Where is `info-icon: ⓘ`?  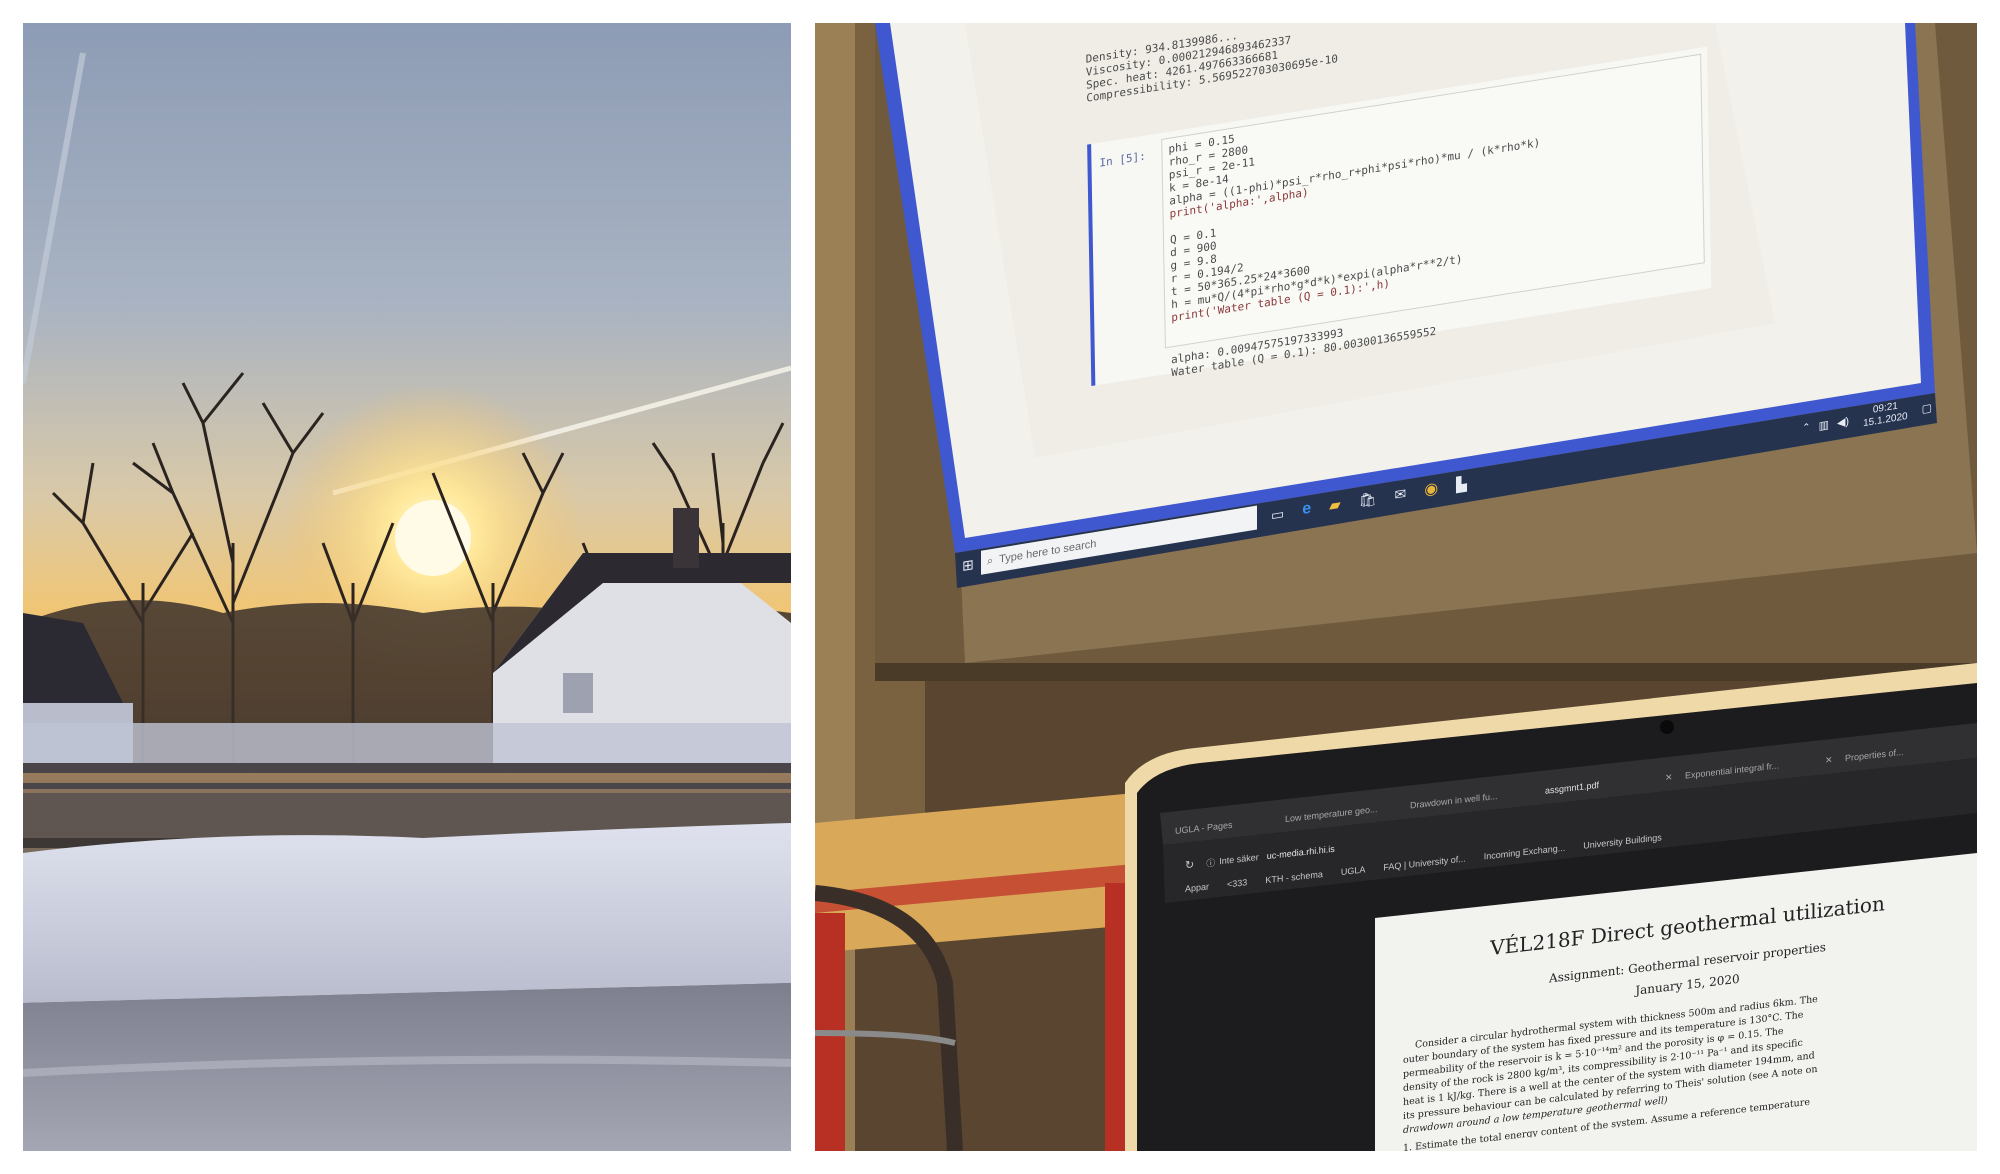
info-icon: ⓘ is located at coordinates (1211, 863).